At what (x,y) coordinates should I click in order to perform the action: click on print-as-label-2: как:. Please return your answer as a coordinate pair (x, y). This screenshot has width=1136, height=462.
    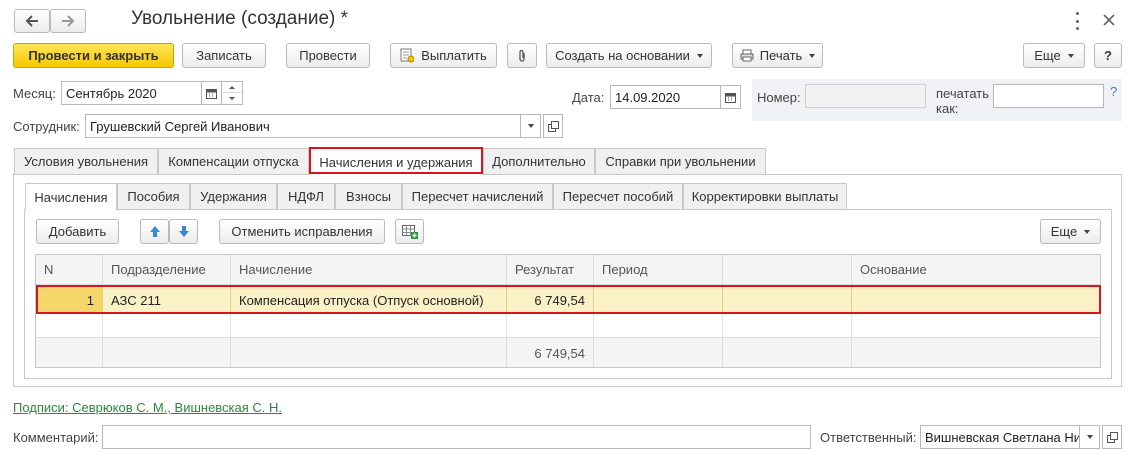
    Looking at the image, I should click on (947, 108).